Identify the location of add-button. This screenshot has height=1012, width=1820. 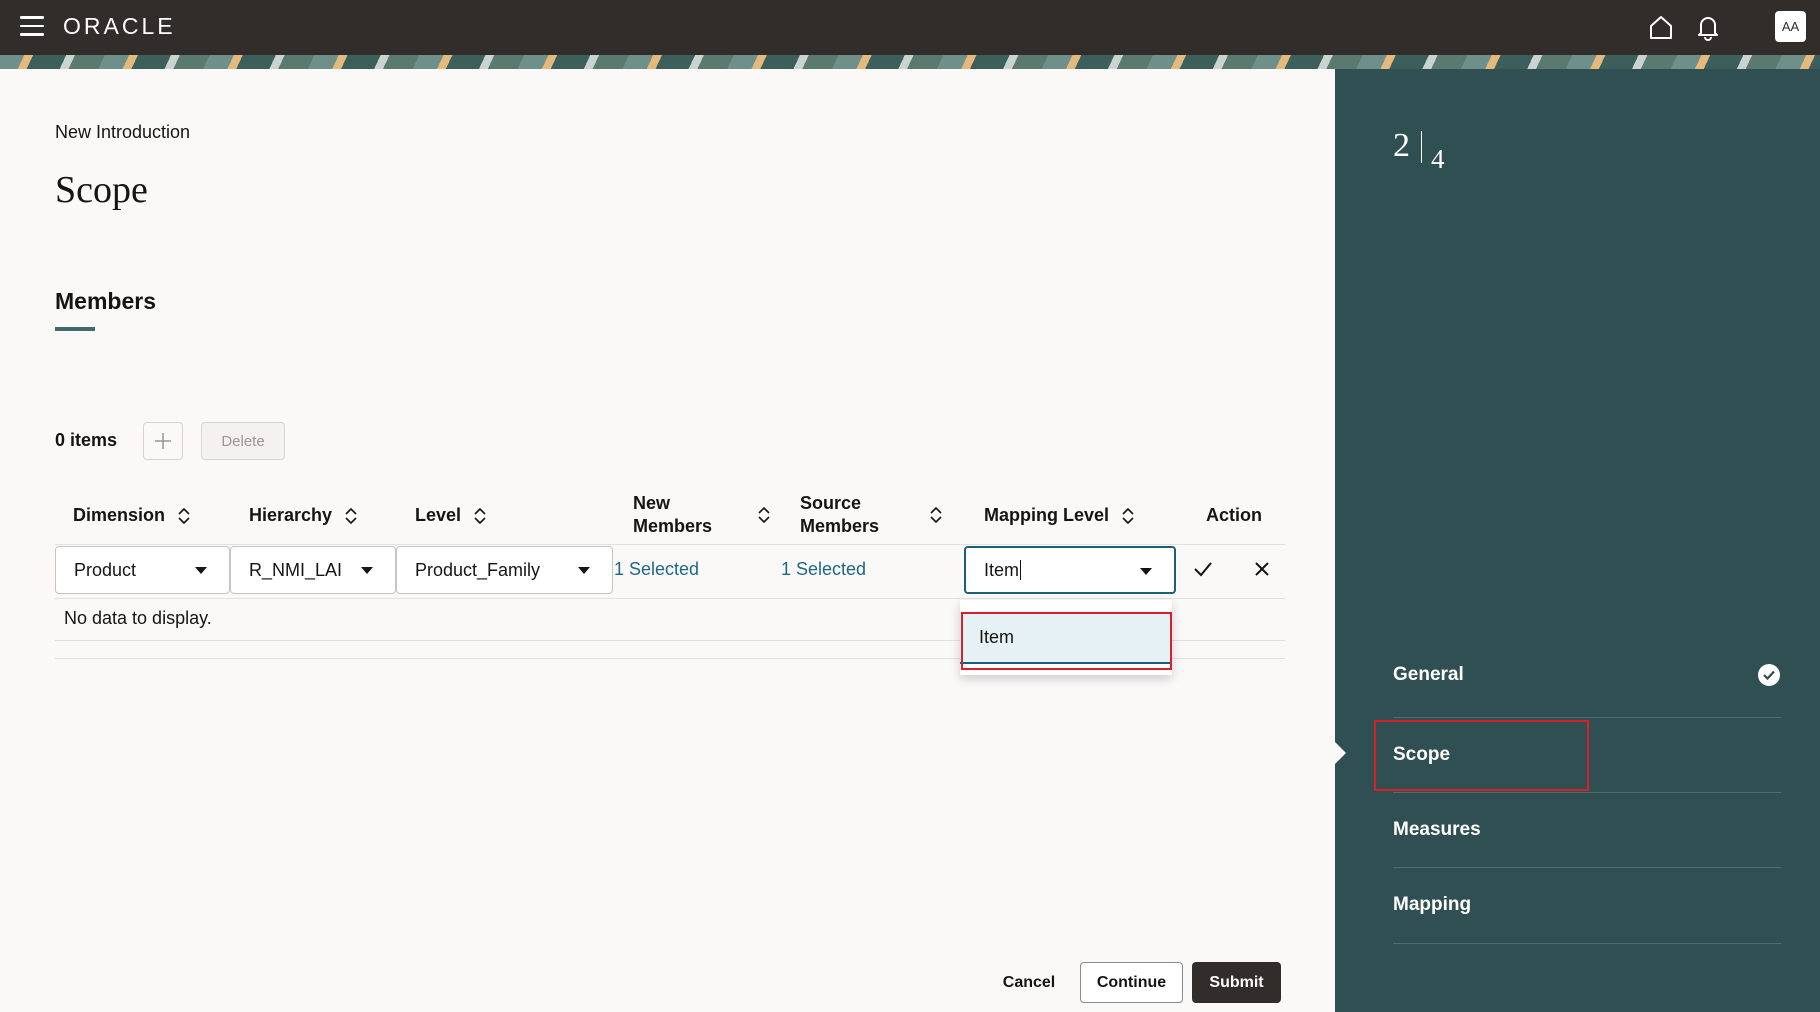
(163, 441).